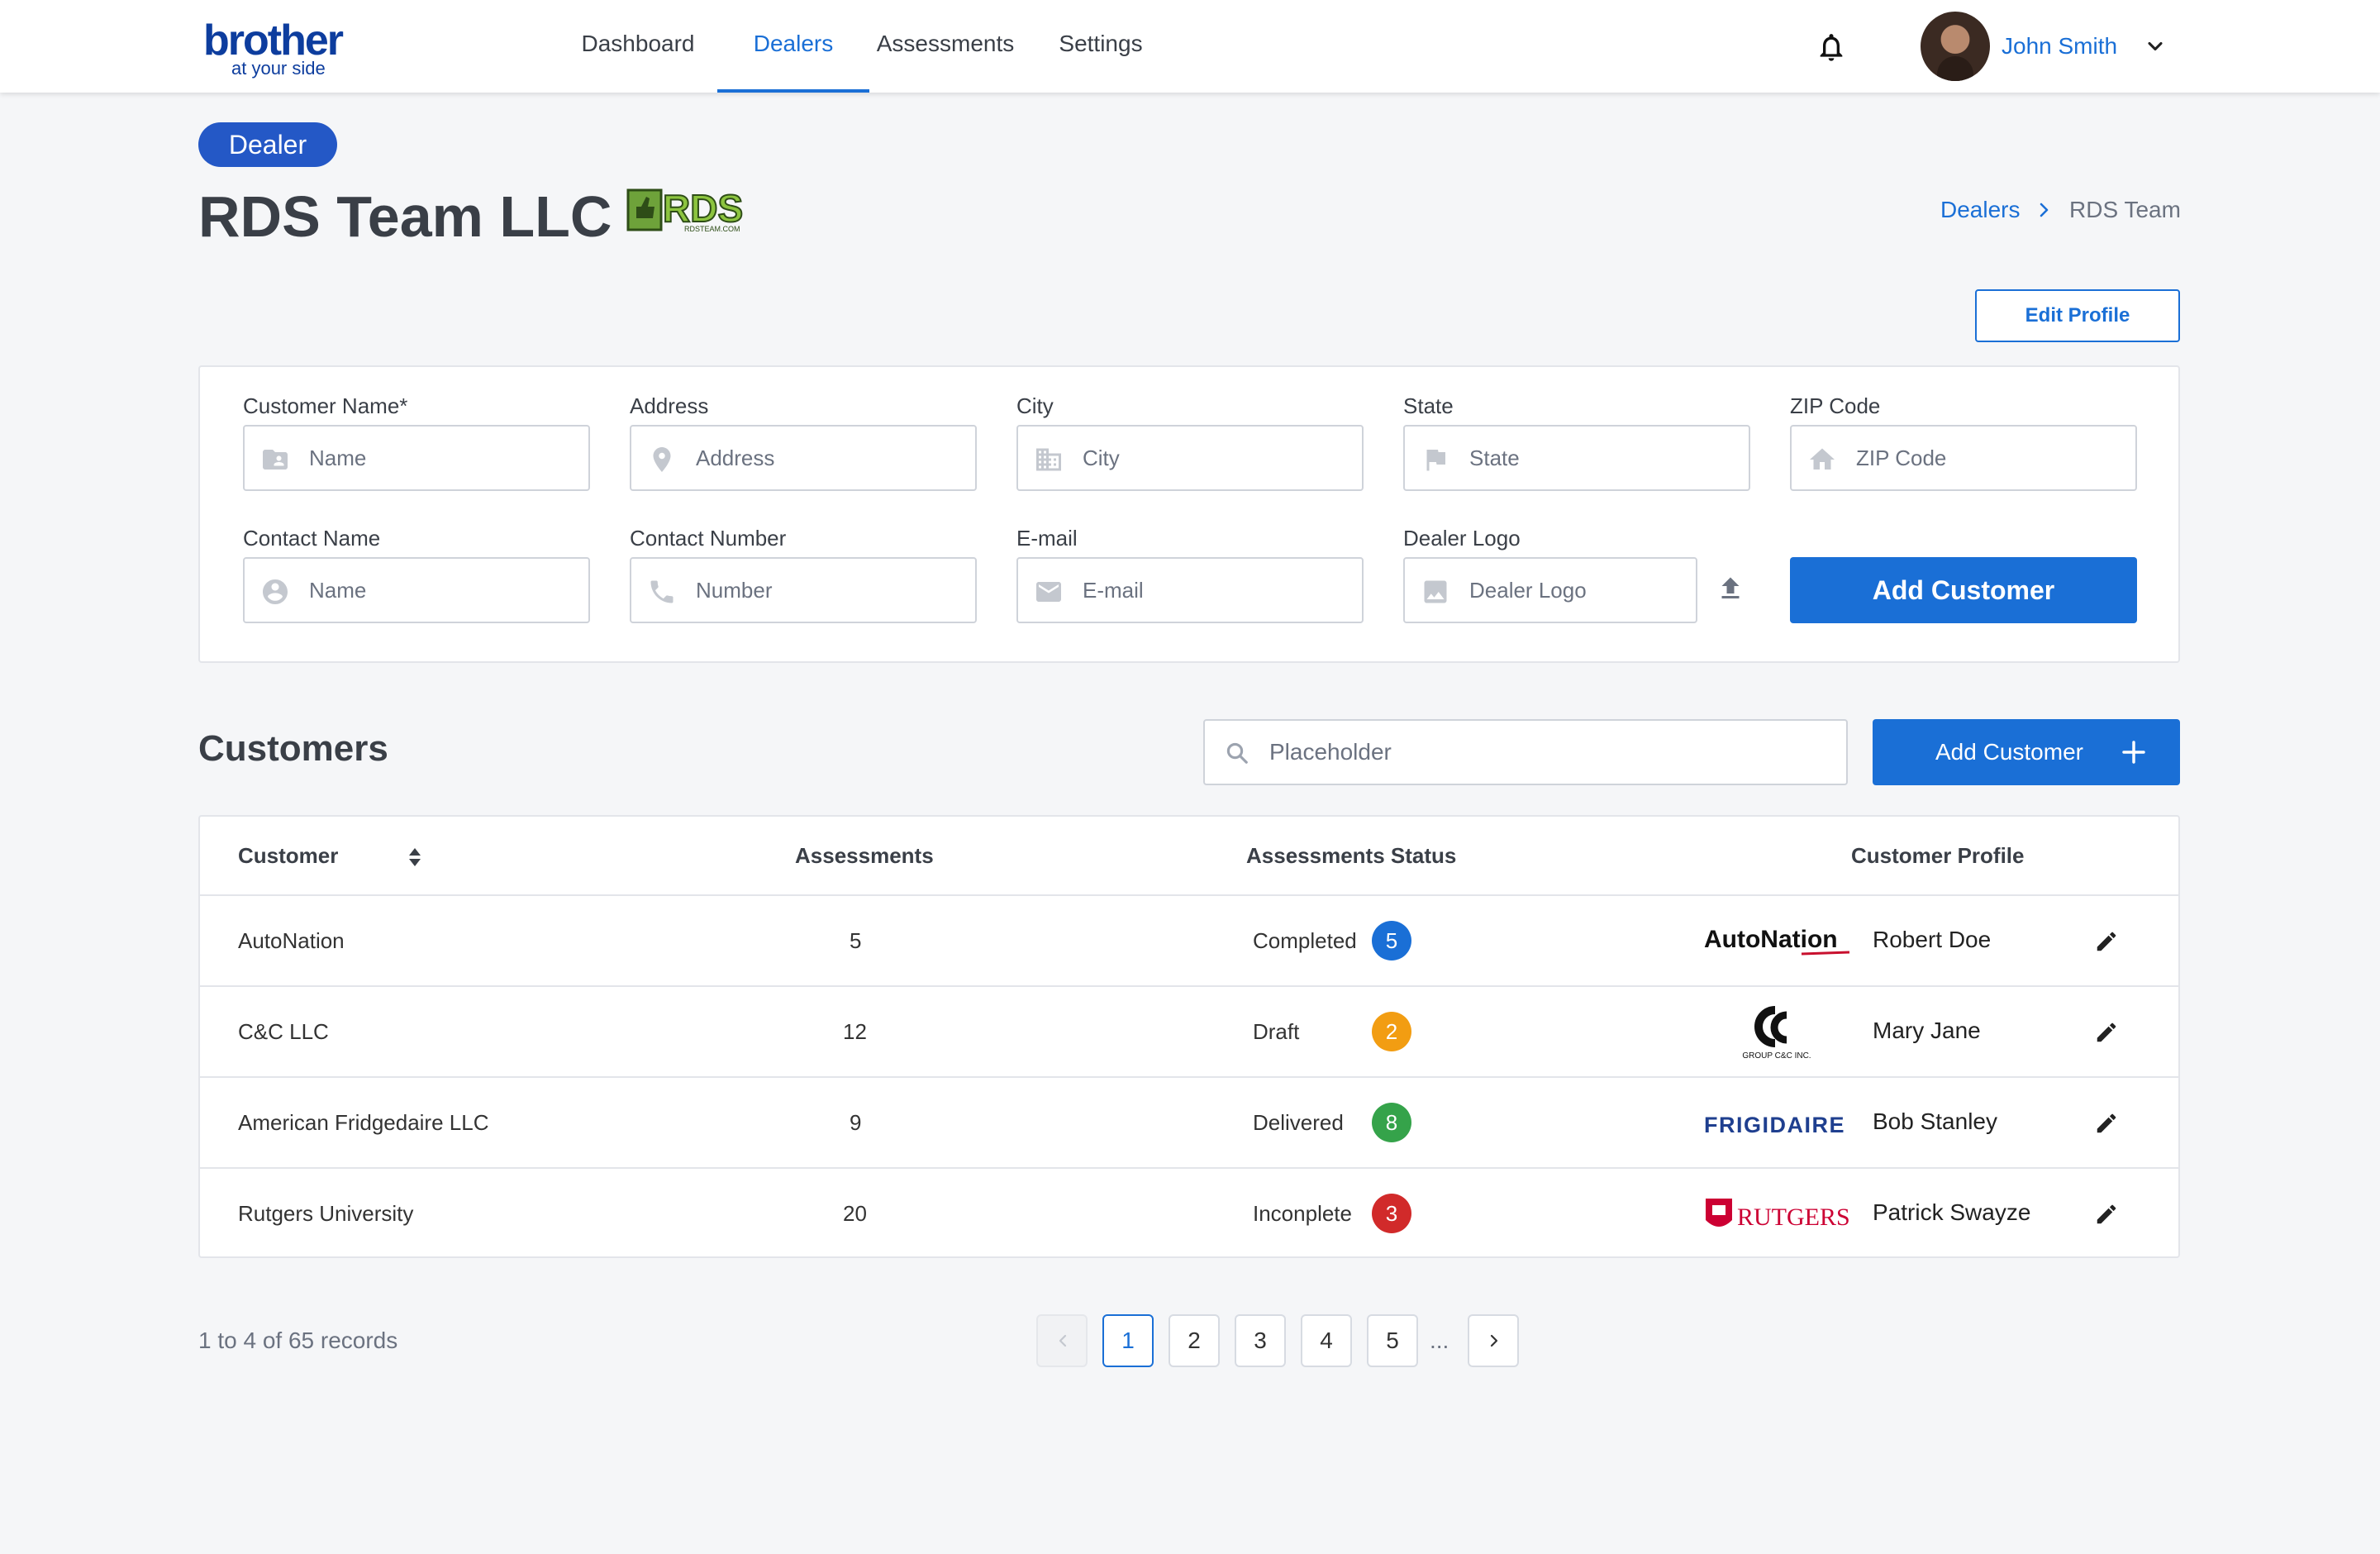 The width and height of the screenshot is (2380, 1554). What do you see at coordinates (1963, 458) in the screenshot?
I see `zip-code-input: ZIP Code` at bounding box center [1963, 458].